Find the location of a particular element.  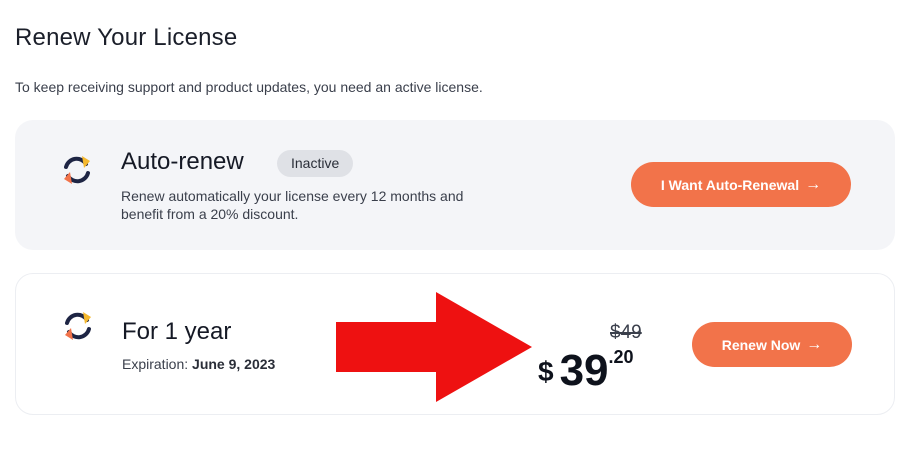

one-year-title: For 1 year is located at coordinates (177, 331).